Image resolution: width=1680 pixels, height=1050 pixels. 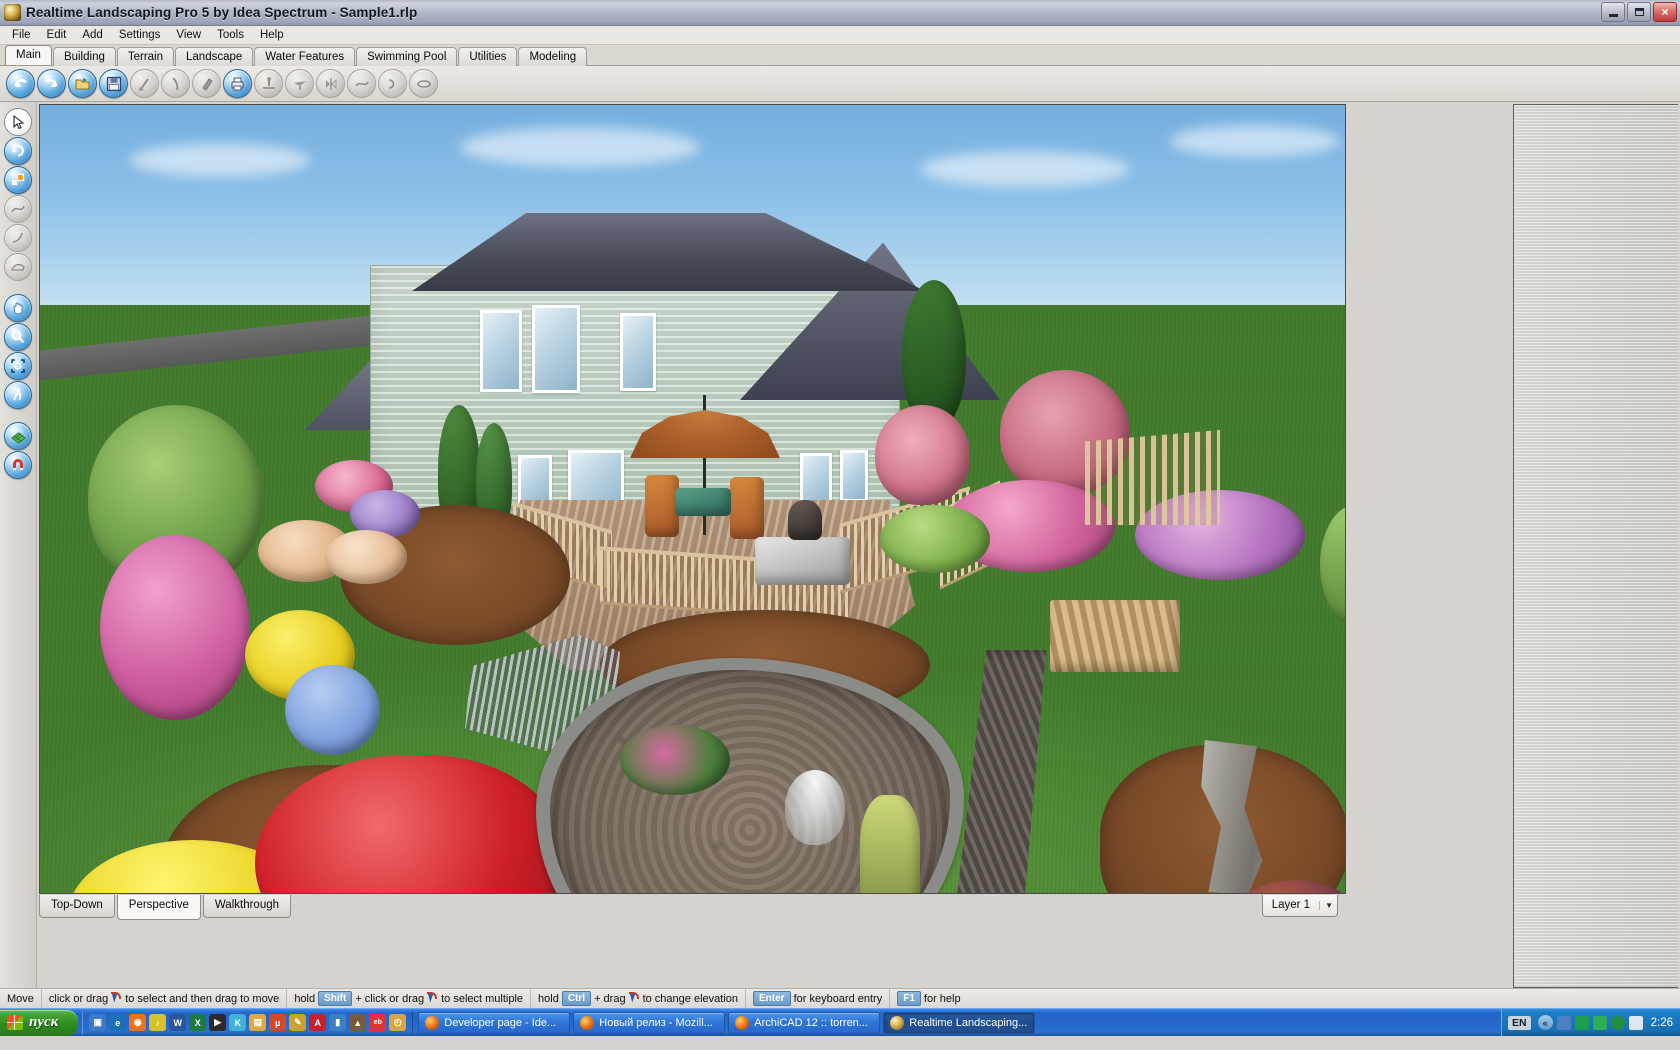 What do you see at coordinates (1545, 1022) in the screenshot?
I see `chevron-left-icon: «` at bounding box center [1545, 1022].